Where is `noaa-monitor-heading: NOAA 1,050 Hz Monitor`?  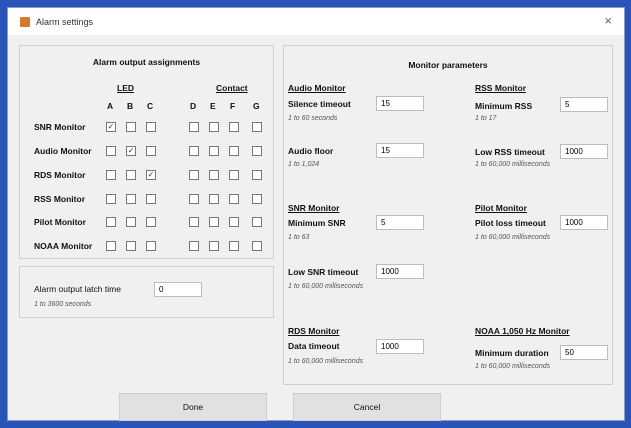
noaa-monitor-heading: NOAA 1,050 Hz Monitor is located at coordinates (522, 331).